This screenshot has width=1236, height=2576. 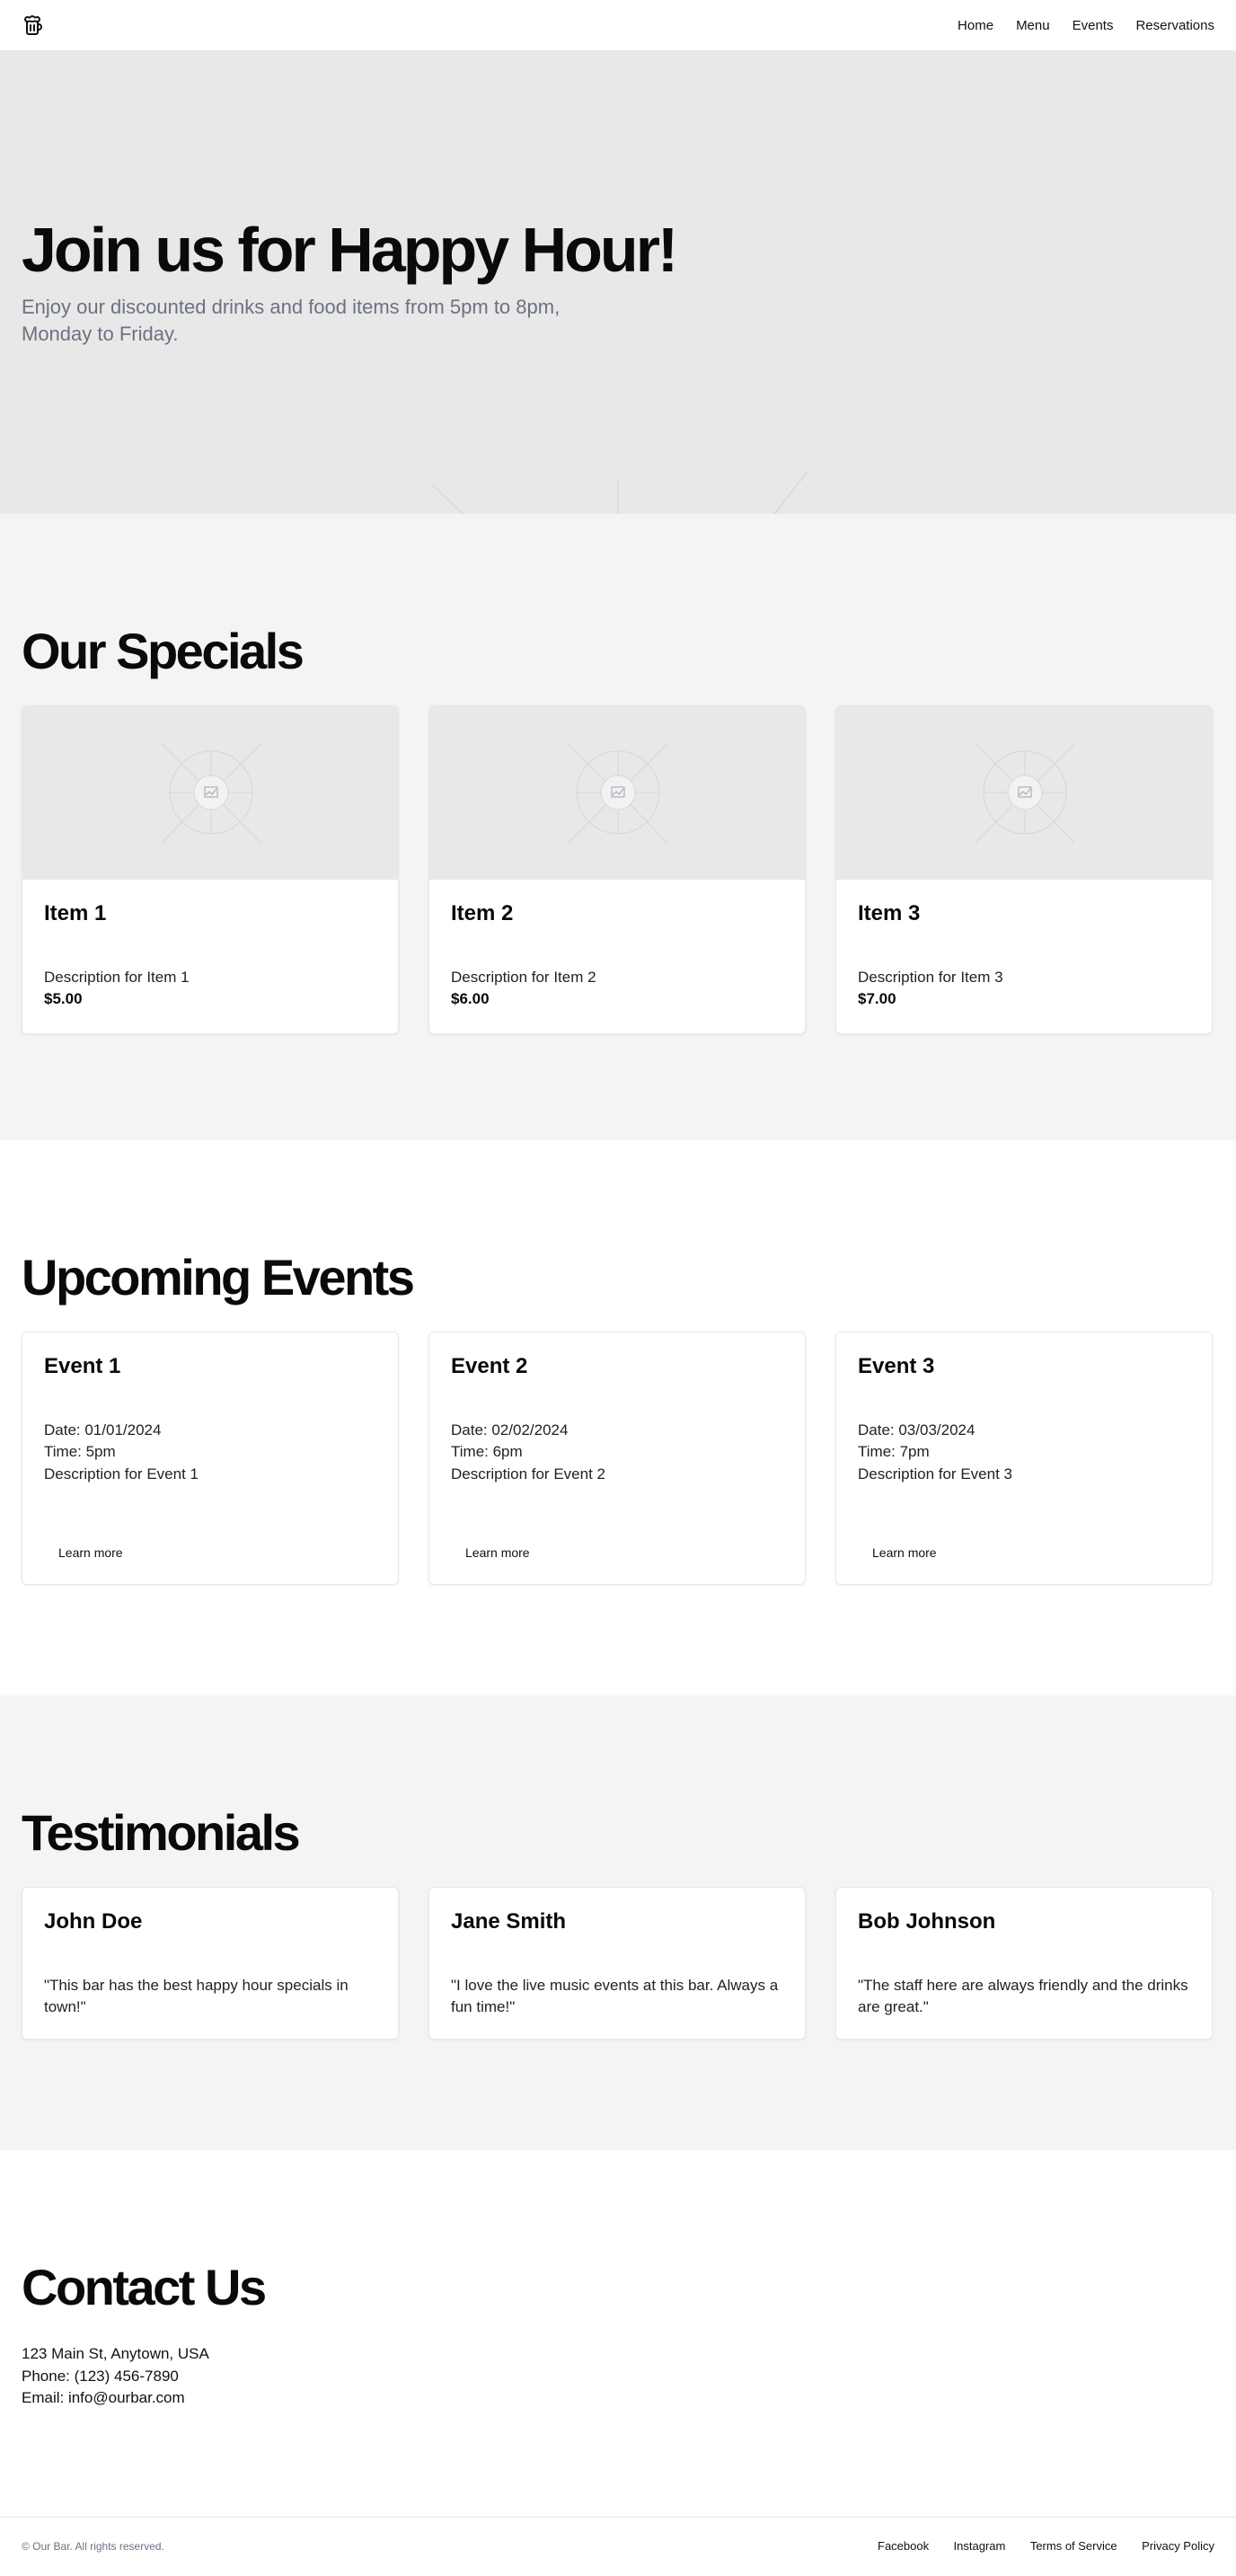 I want to click on hero-title: Join us for Happy Hour!, so click(x=350, y=250).